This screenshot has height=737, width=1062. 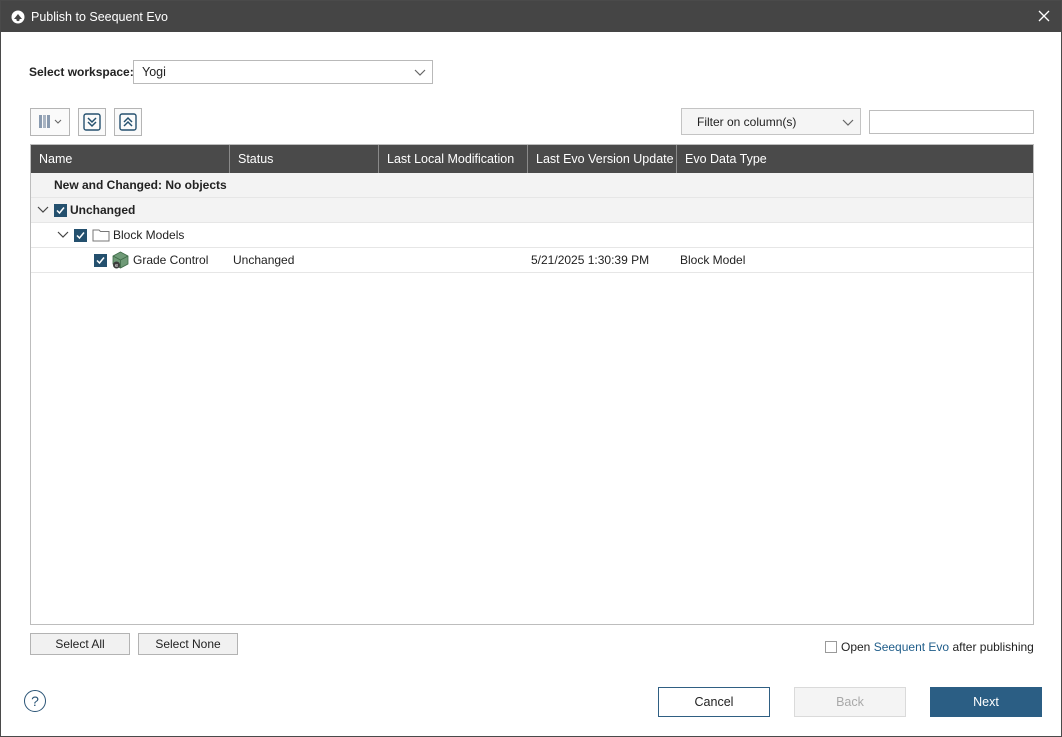 I want to click on open-after-prefix: Open, so click(x=857, y=647).